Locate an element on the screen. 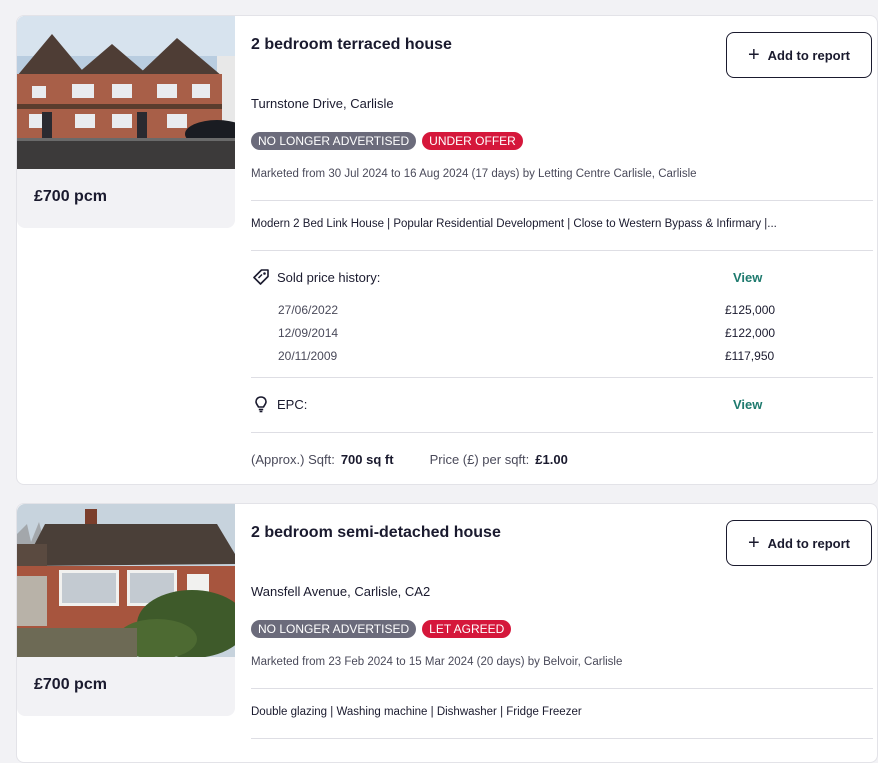 Image resolution: width=878 pixels, height=763 pixels. sold-price-history-row: Sold price history: is located at coordinates (562, 277).